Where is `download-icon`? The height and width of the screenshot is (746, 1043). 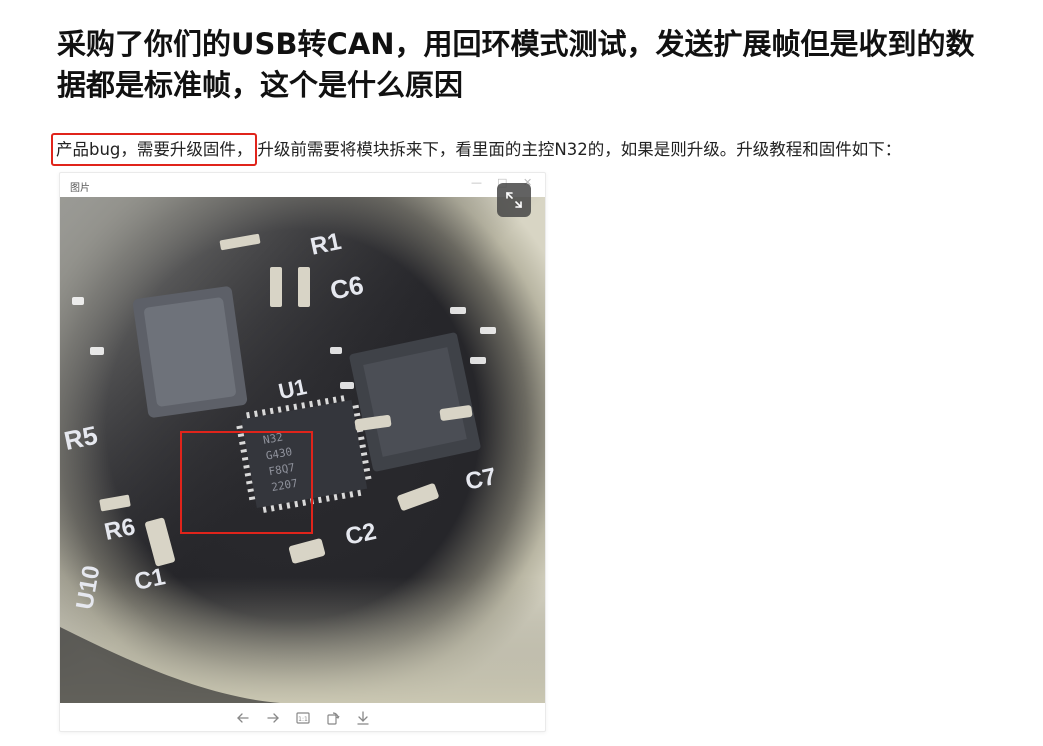
download-icon is located at coordinates (362, 718).